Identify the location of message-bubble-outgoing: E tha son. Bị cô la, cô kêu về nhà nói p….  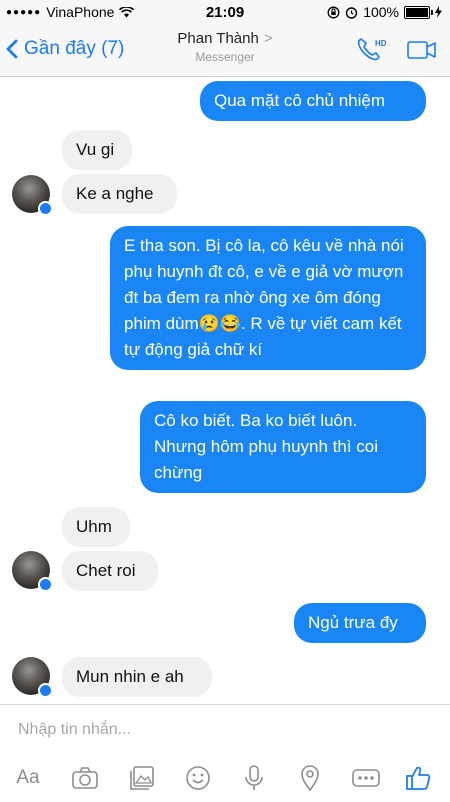
(268, 298).